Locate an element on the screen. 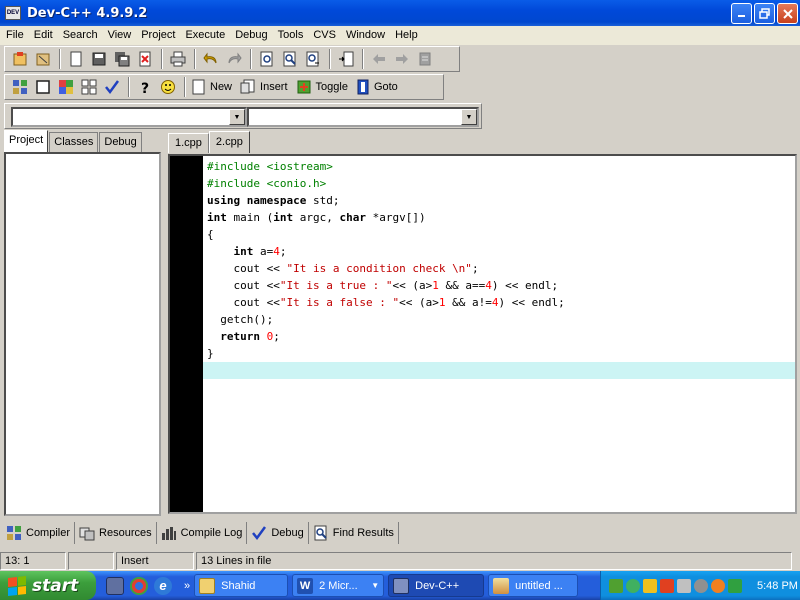  editor-gutter is located at coordinates (186, 334).